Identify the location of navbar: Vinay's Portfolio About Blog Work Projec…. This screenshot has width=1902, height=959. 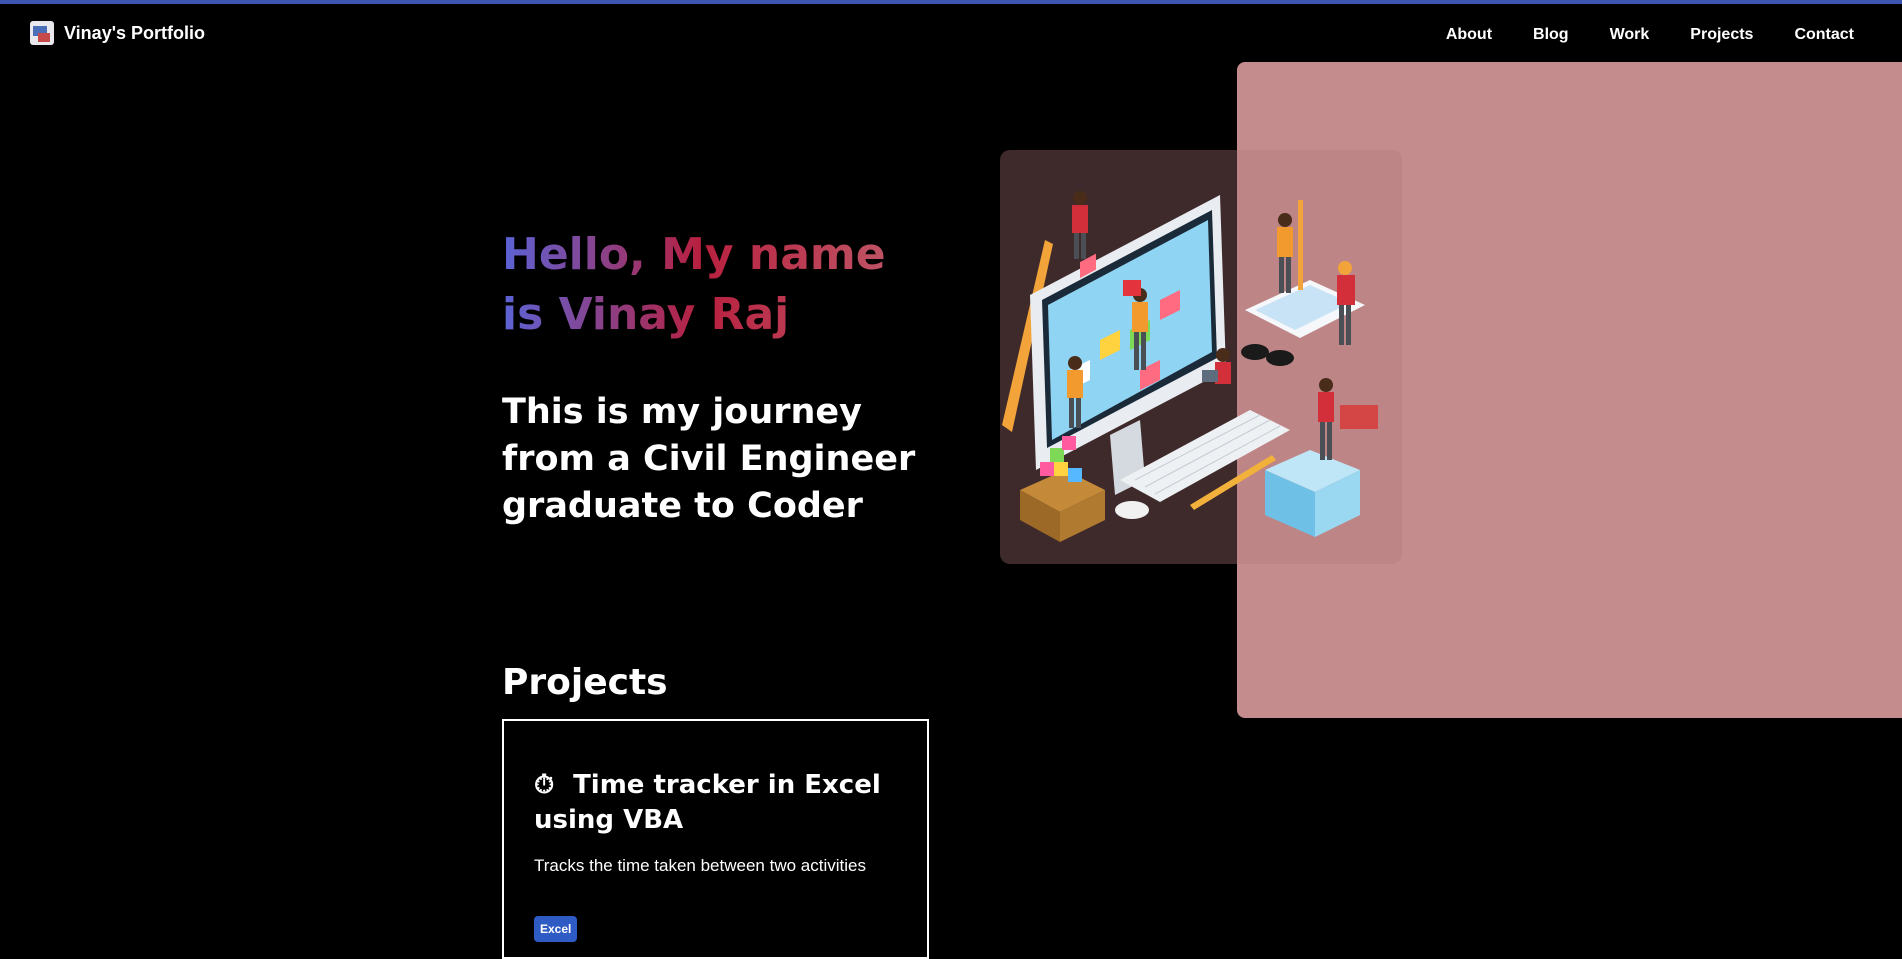
(951, 35).